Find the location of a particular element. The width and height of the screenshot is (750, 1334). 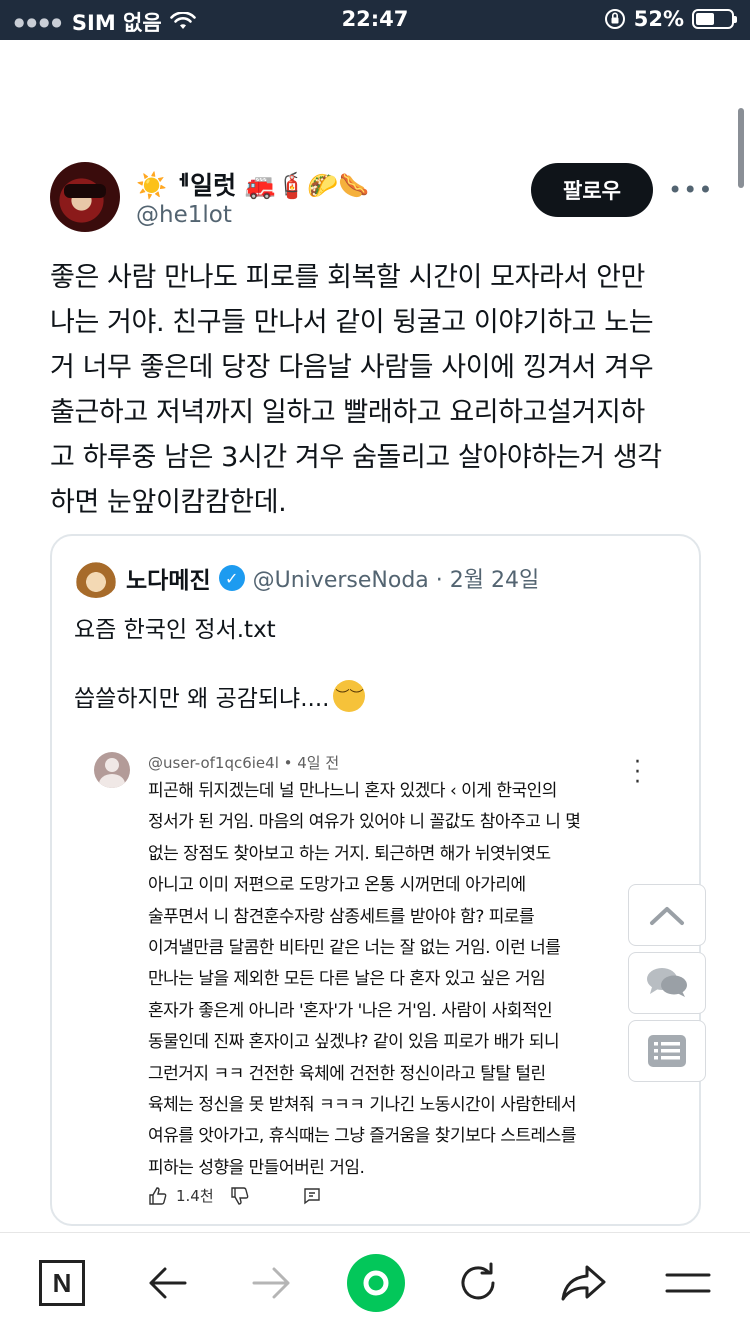

scroll-top-button is located at coordinates (667, 915).